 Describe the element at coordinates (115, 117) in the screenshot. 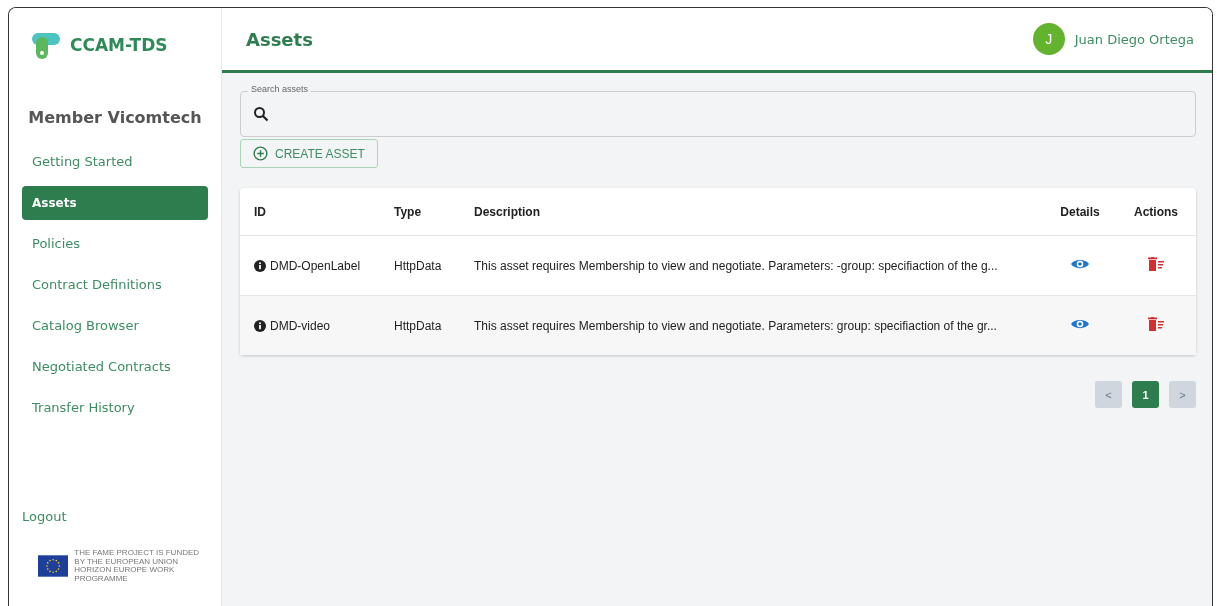

I see `member-name: Member Vicomtech` at that location.